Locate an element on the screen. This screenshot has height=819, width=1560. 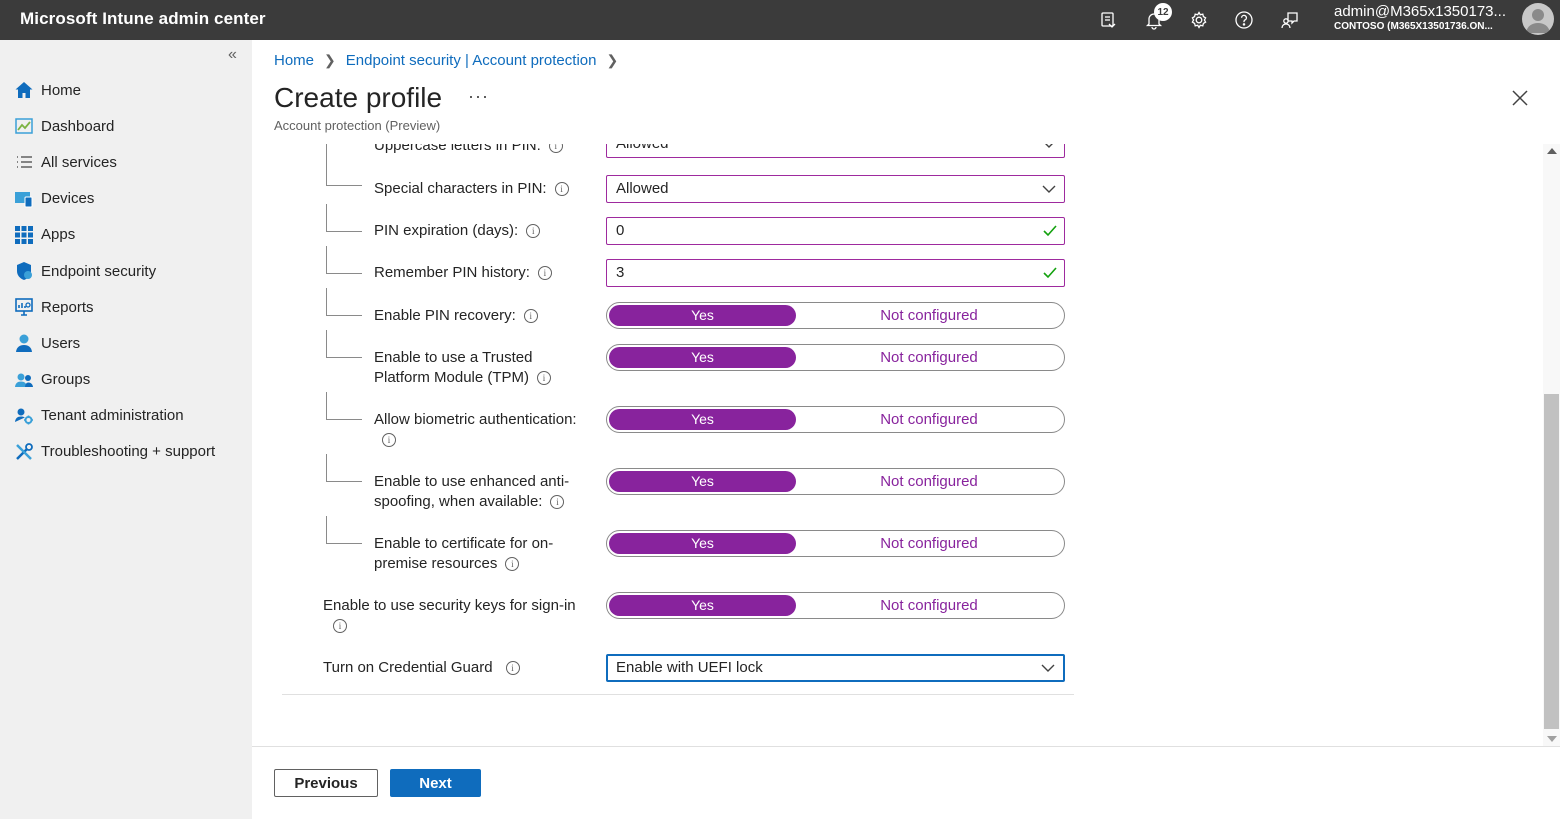
biometric-toggle: Yes Not configured is located at coordinates (835, 419).